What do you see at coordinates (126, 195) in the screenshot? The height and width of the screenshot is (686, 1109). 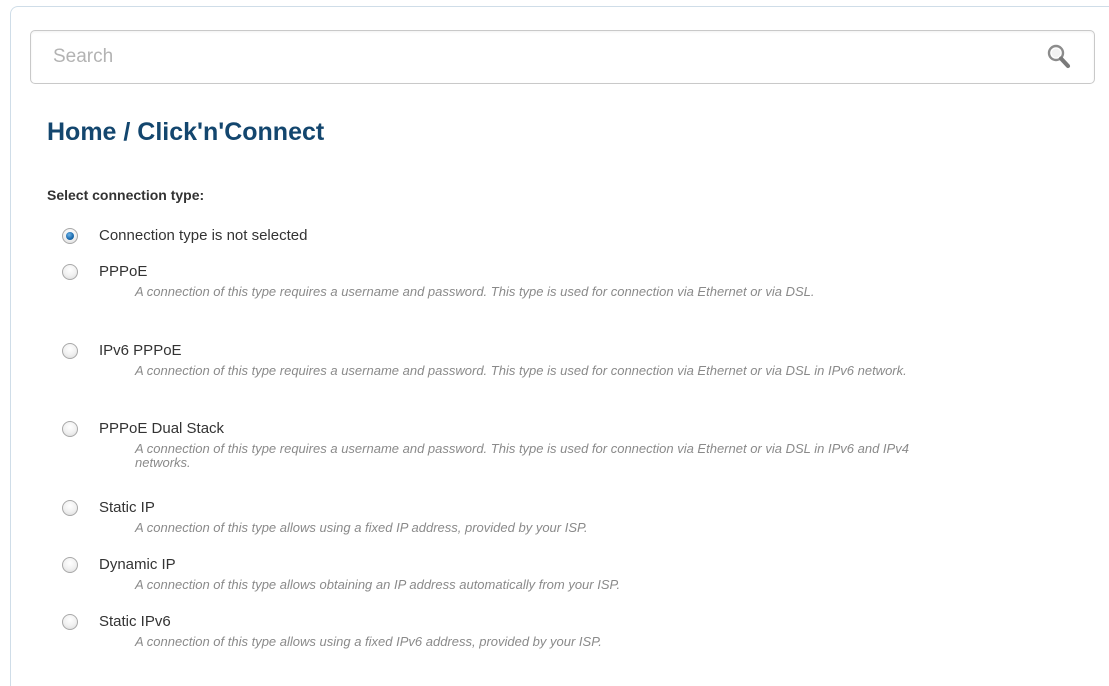 I see `section-label: Select connection type:` at bounding box center [126, 195].